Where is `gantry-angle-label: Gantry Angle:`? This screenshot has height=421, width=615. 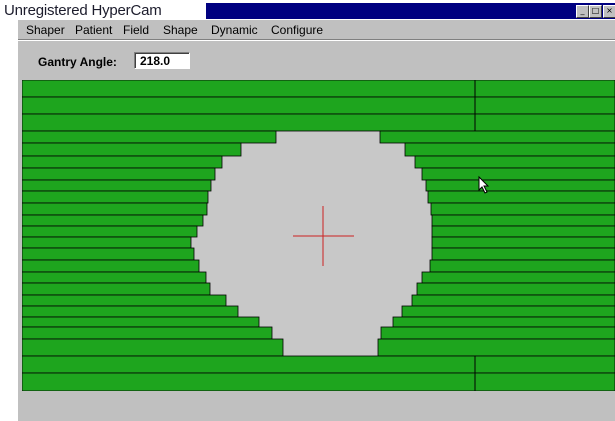
gantry-angle-label: Gantry Angle: is located at coordinates (77, 62).